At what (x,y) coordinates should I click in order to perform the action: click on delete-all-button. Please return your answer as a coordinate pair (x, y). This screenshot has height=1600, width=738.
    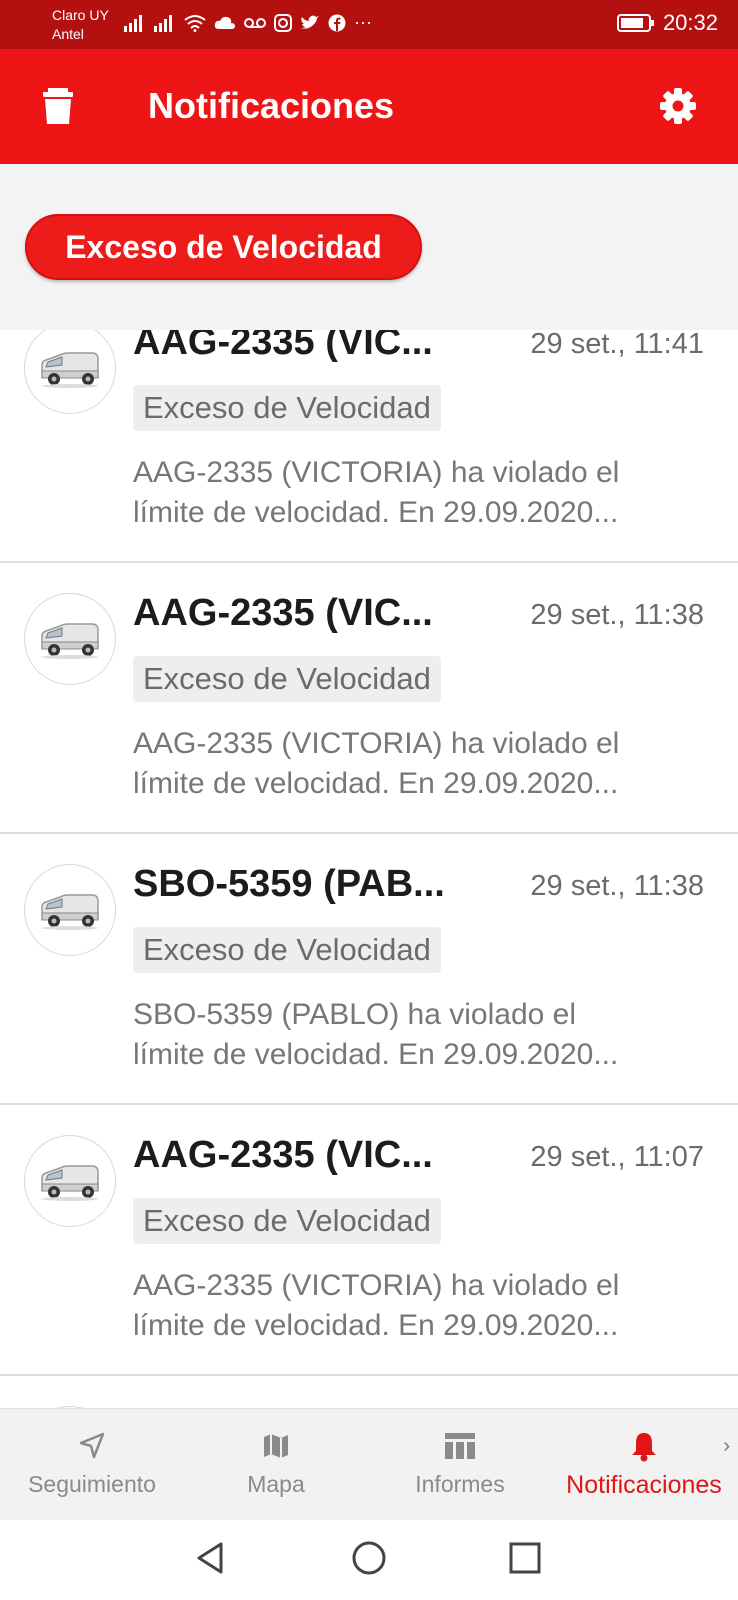
    Looking at the image, I should click on (58, 106).